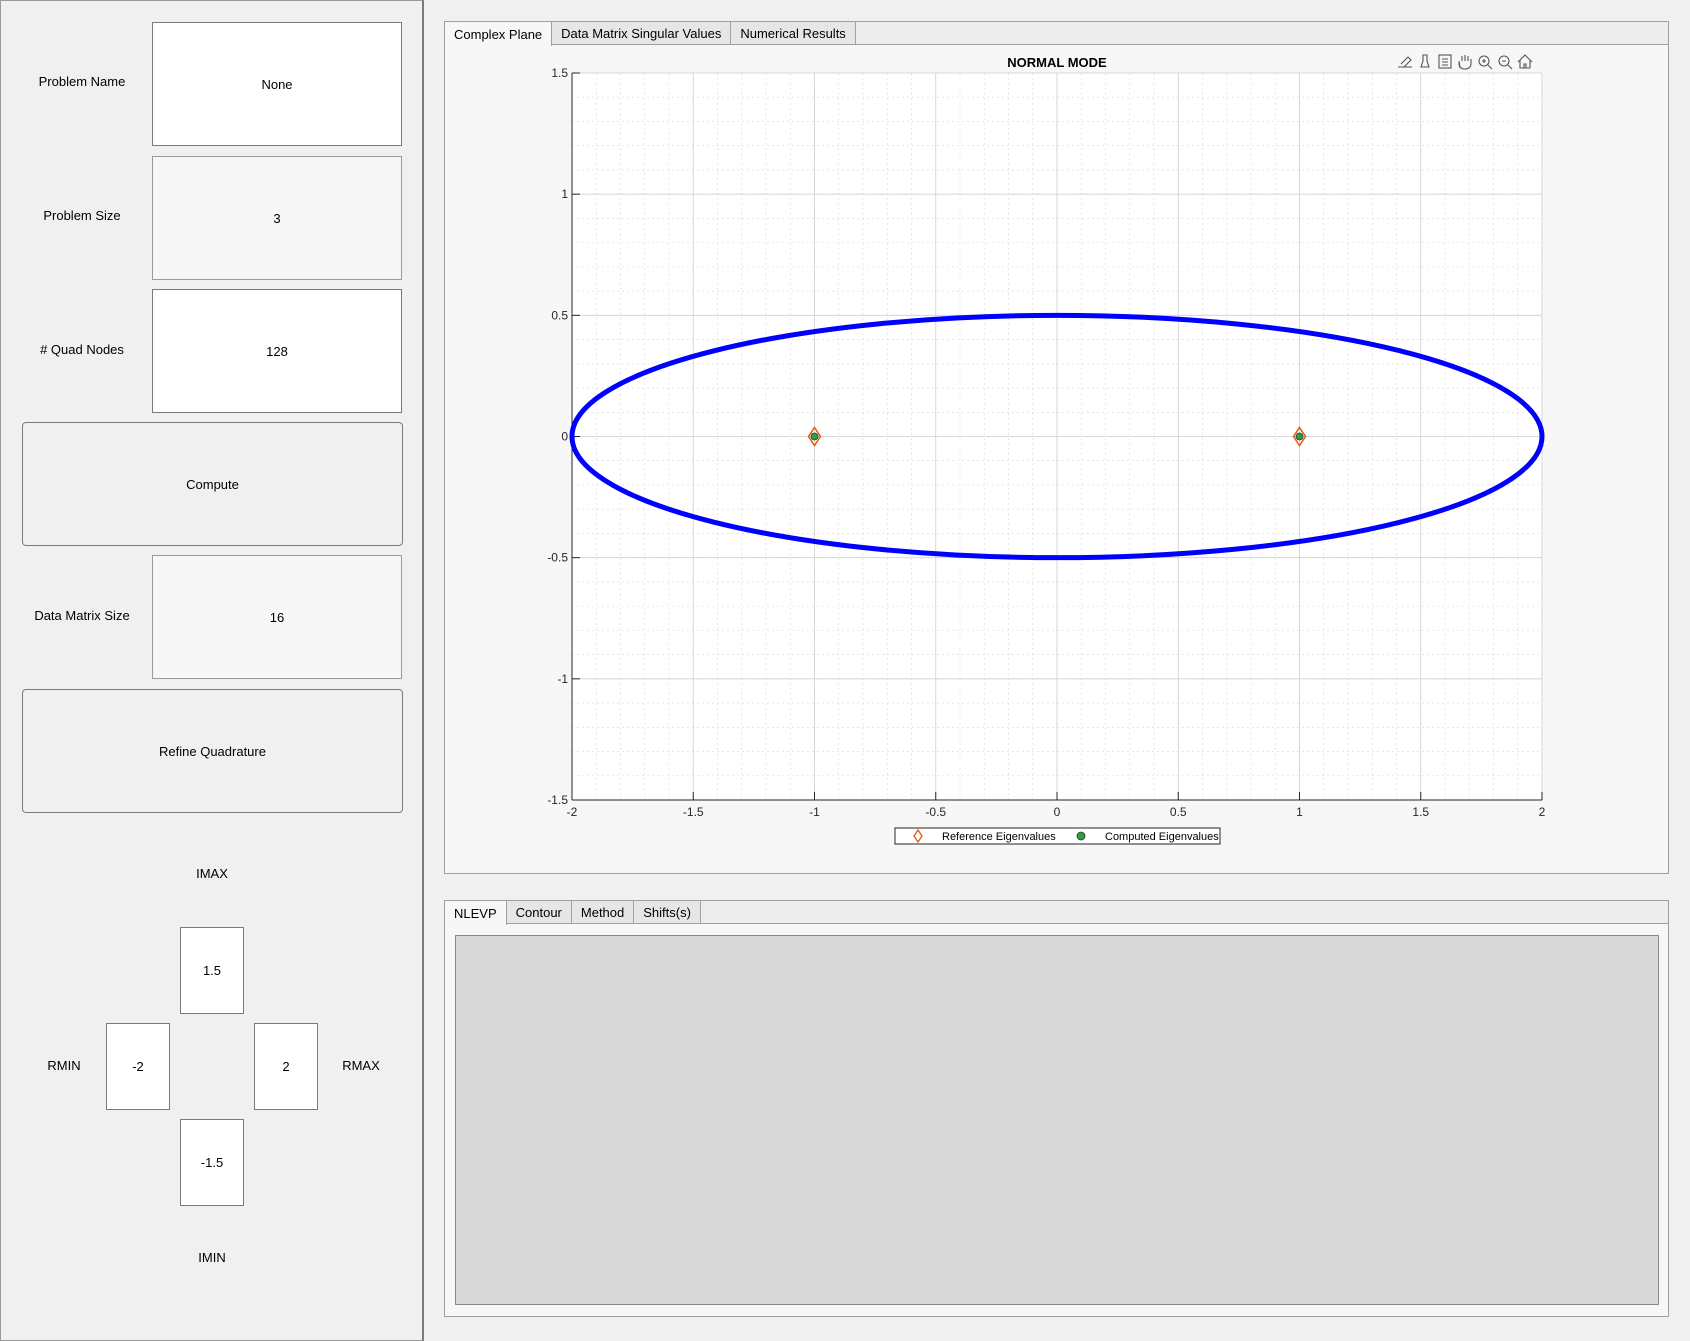 The height and width of the screenshot is (1341, 1690). I want to click on problem-size-label: Problem Size, so click(82, 215).